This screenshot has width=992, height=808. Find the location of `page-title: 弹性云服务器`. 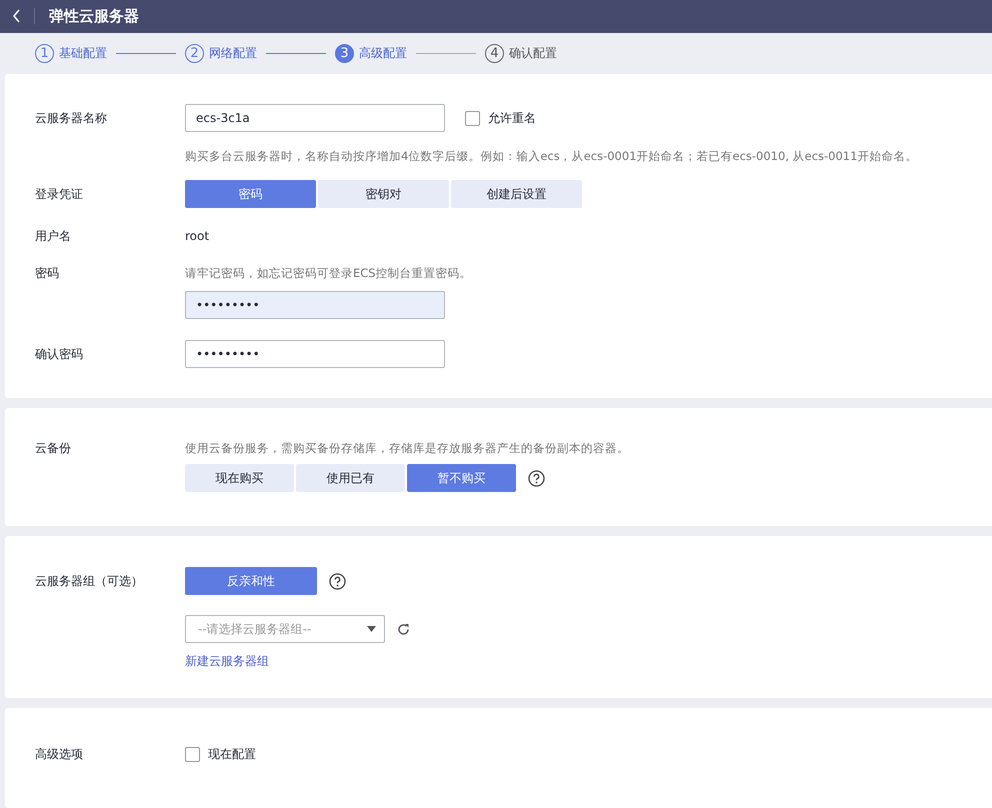

page-title: 弹性云服务器 is located at coordinates (94, 16).